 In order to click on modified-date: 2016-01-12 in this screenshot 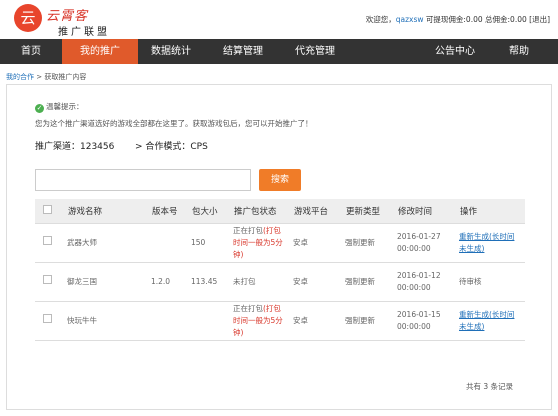, I will do `click(419, 275)`.